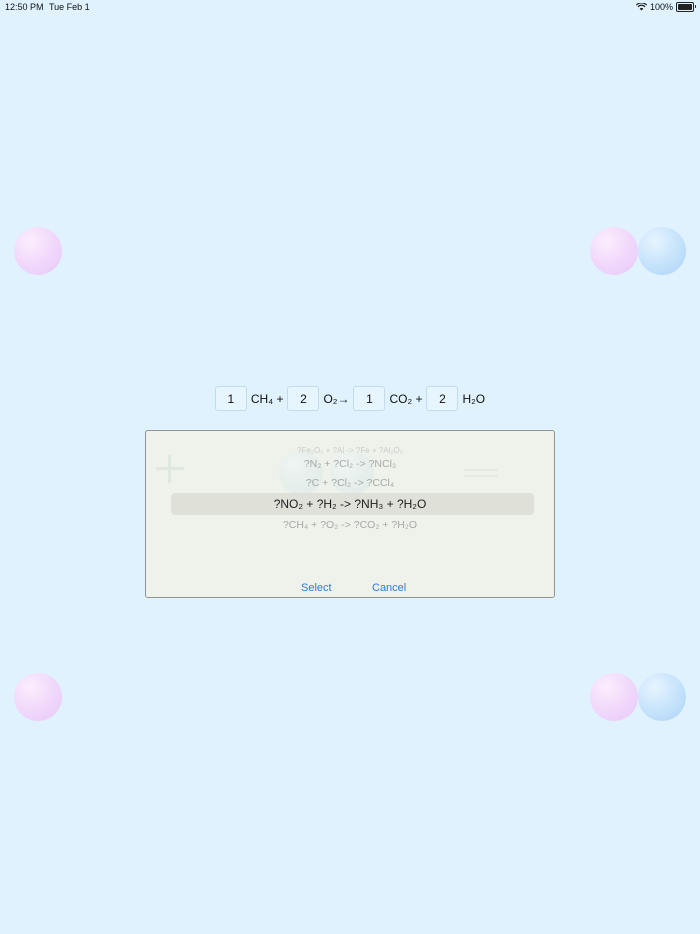  What do you see at coordinates (24, 7) in the screenshot?
I see `status-time: 12:50 PM` at bounding box center [24, 7].